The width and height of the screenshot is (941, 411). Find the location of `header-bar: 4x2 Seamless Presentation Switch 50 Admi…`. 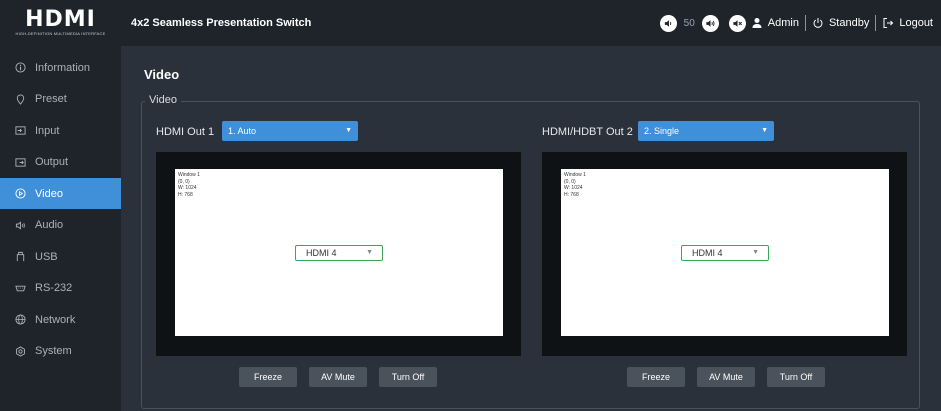

header-bar: 4x2 Seamless Presentation Switch 50 Admi… is located at coordinates (531, 23).